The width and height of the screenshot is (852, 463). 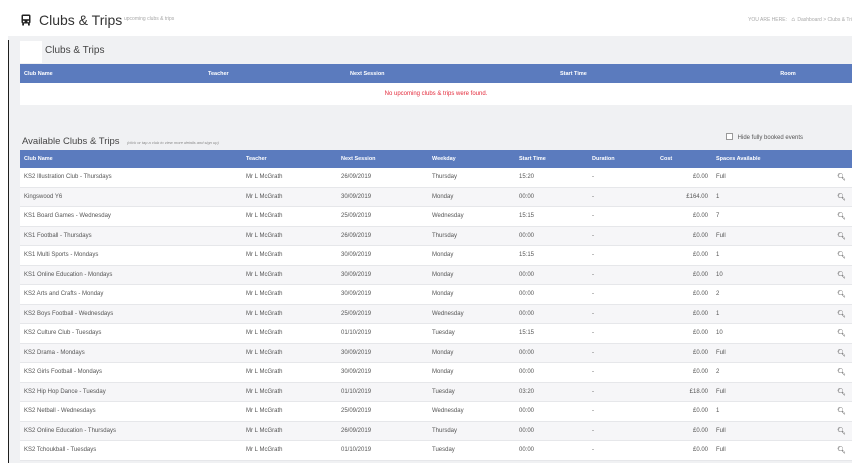 What do you see at coordinates (131, 255) in the screenshot?
I see `club-name: KS1 Multi Sports - Mondays` at bounding box center [131, 255].